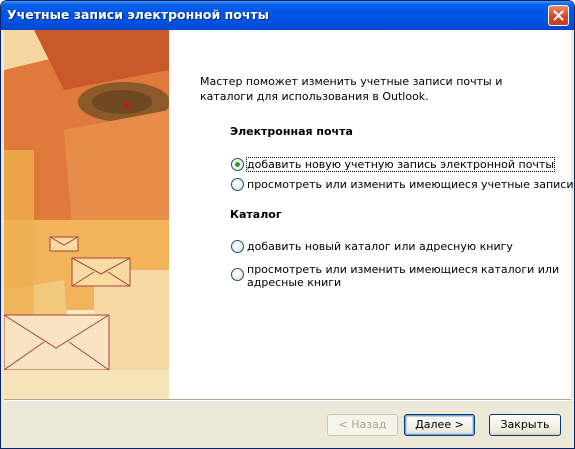 The height and width of the screenshot is (449, 575). What do you see at coordinates (287, 15) in the screenshot?
I see `title-bar: Учетные записи электронной почты` at bounding box center [287, 15].